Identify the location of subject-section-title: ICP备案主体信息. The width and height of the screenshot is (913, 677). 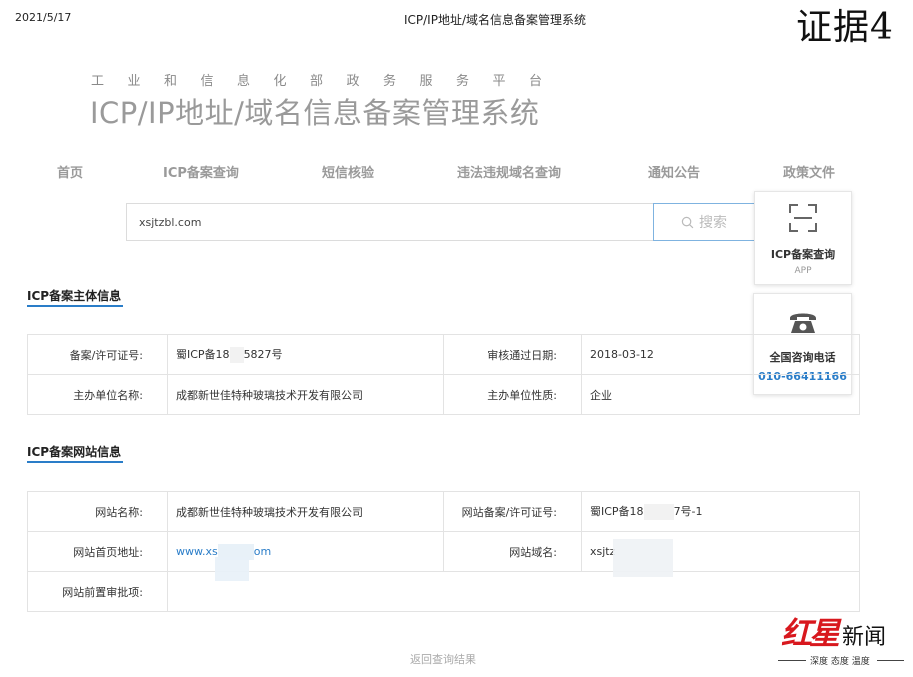
(75, 297).